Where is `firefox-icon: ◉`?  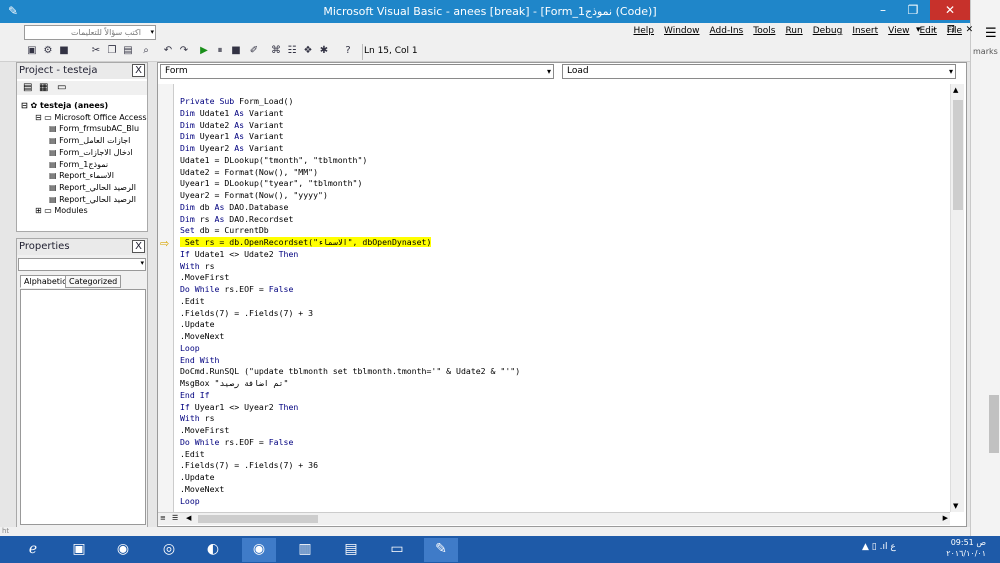
firefox-icon: ◉ is located at coordinates (123, 550).